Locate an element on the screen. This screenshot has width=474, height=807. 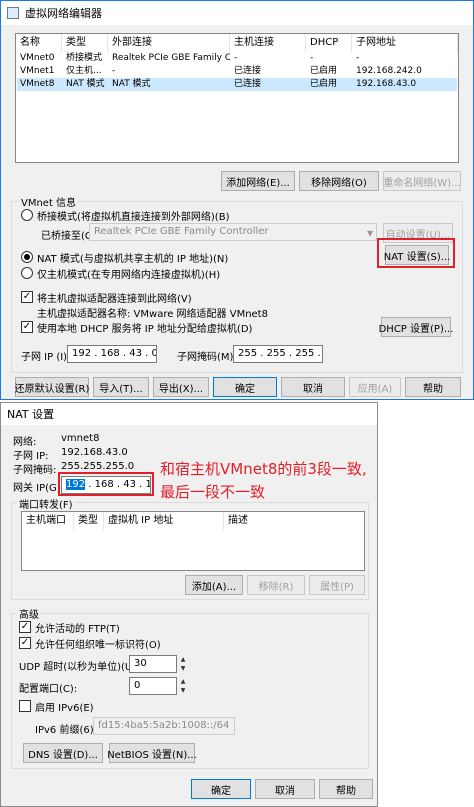
editor-titlebar: 虚拟网络编辑器 is located at coordinates (237, 13).